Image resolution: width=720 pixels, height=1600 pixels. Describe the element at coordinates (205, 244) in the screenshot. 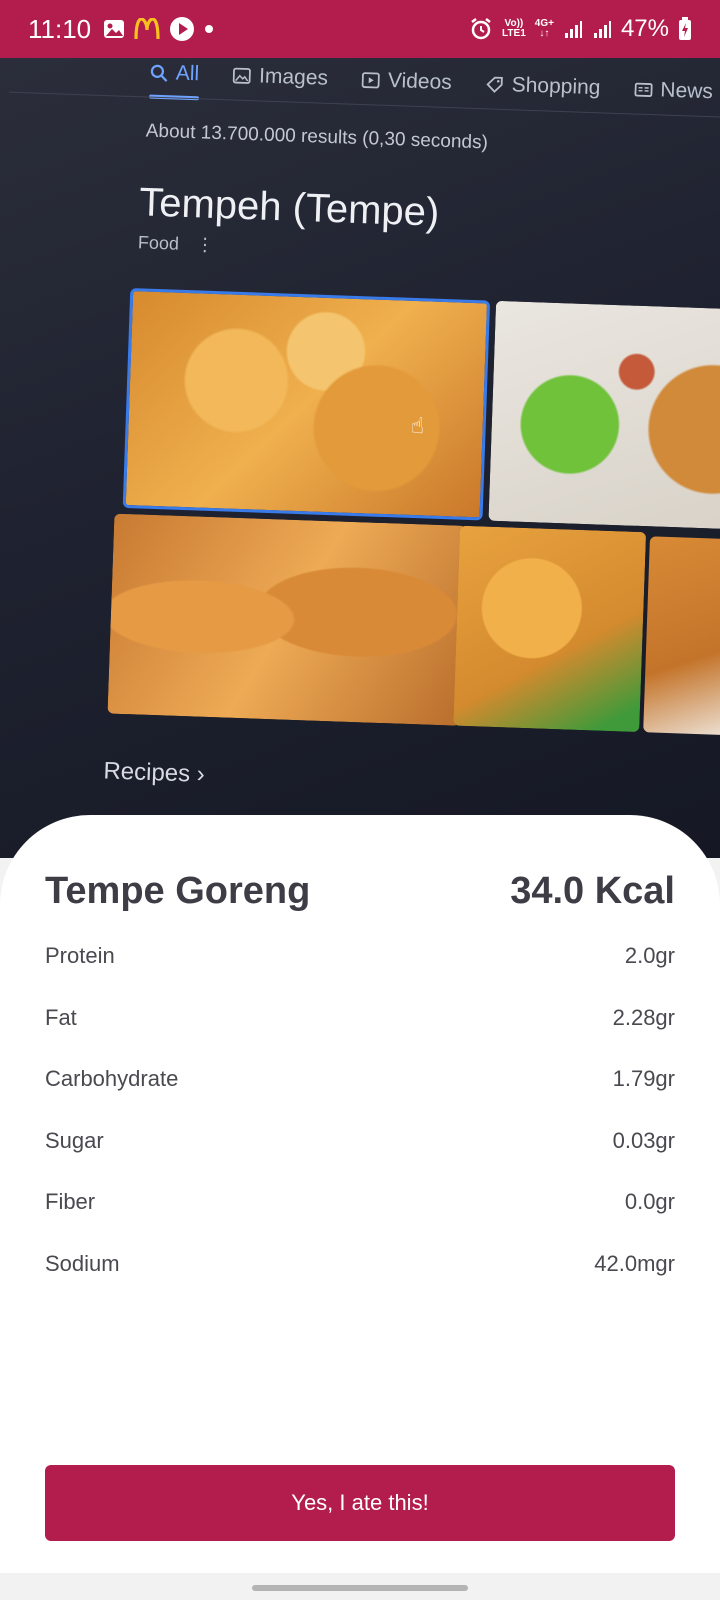

I see `more-vert-icon: ⋮` at that location.